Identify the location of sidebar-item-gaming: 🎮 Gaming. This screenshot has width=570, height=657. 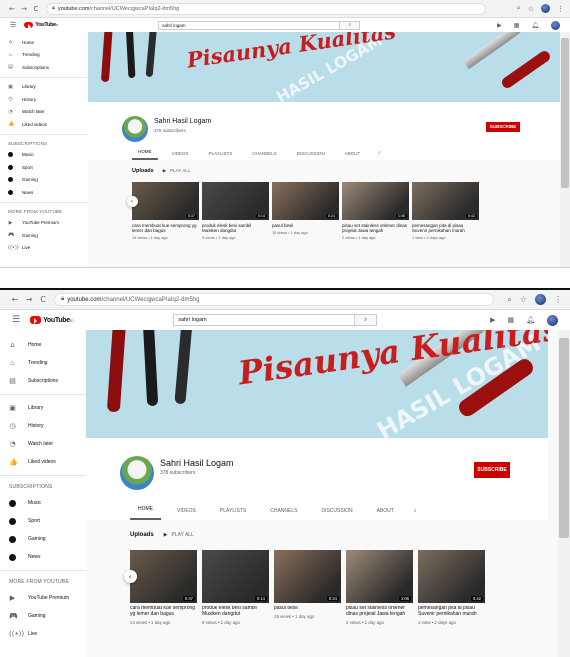
(44, 235).